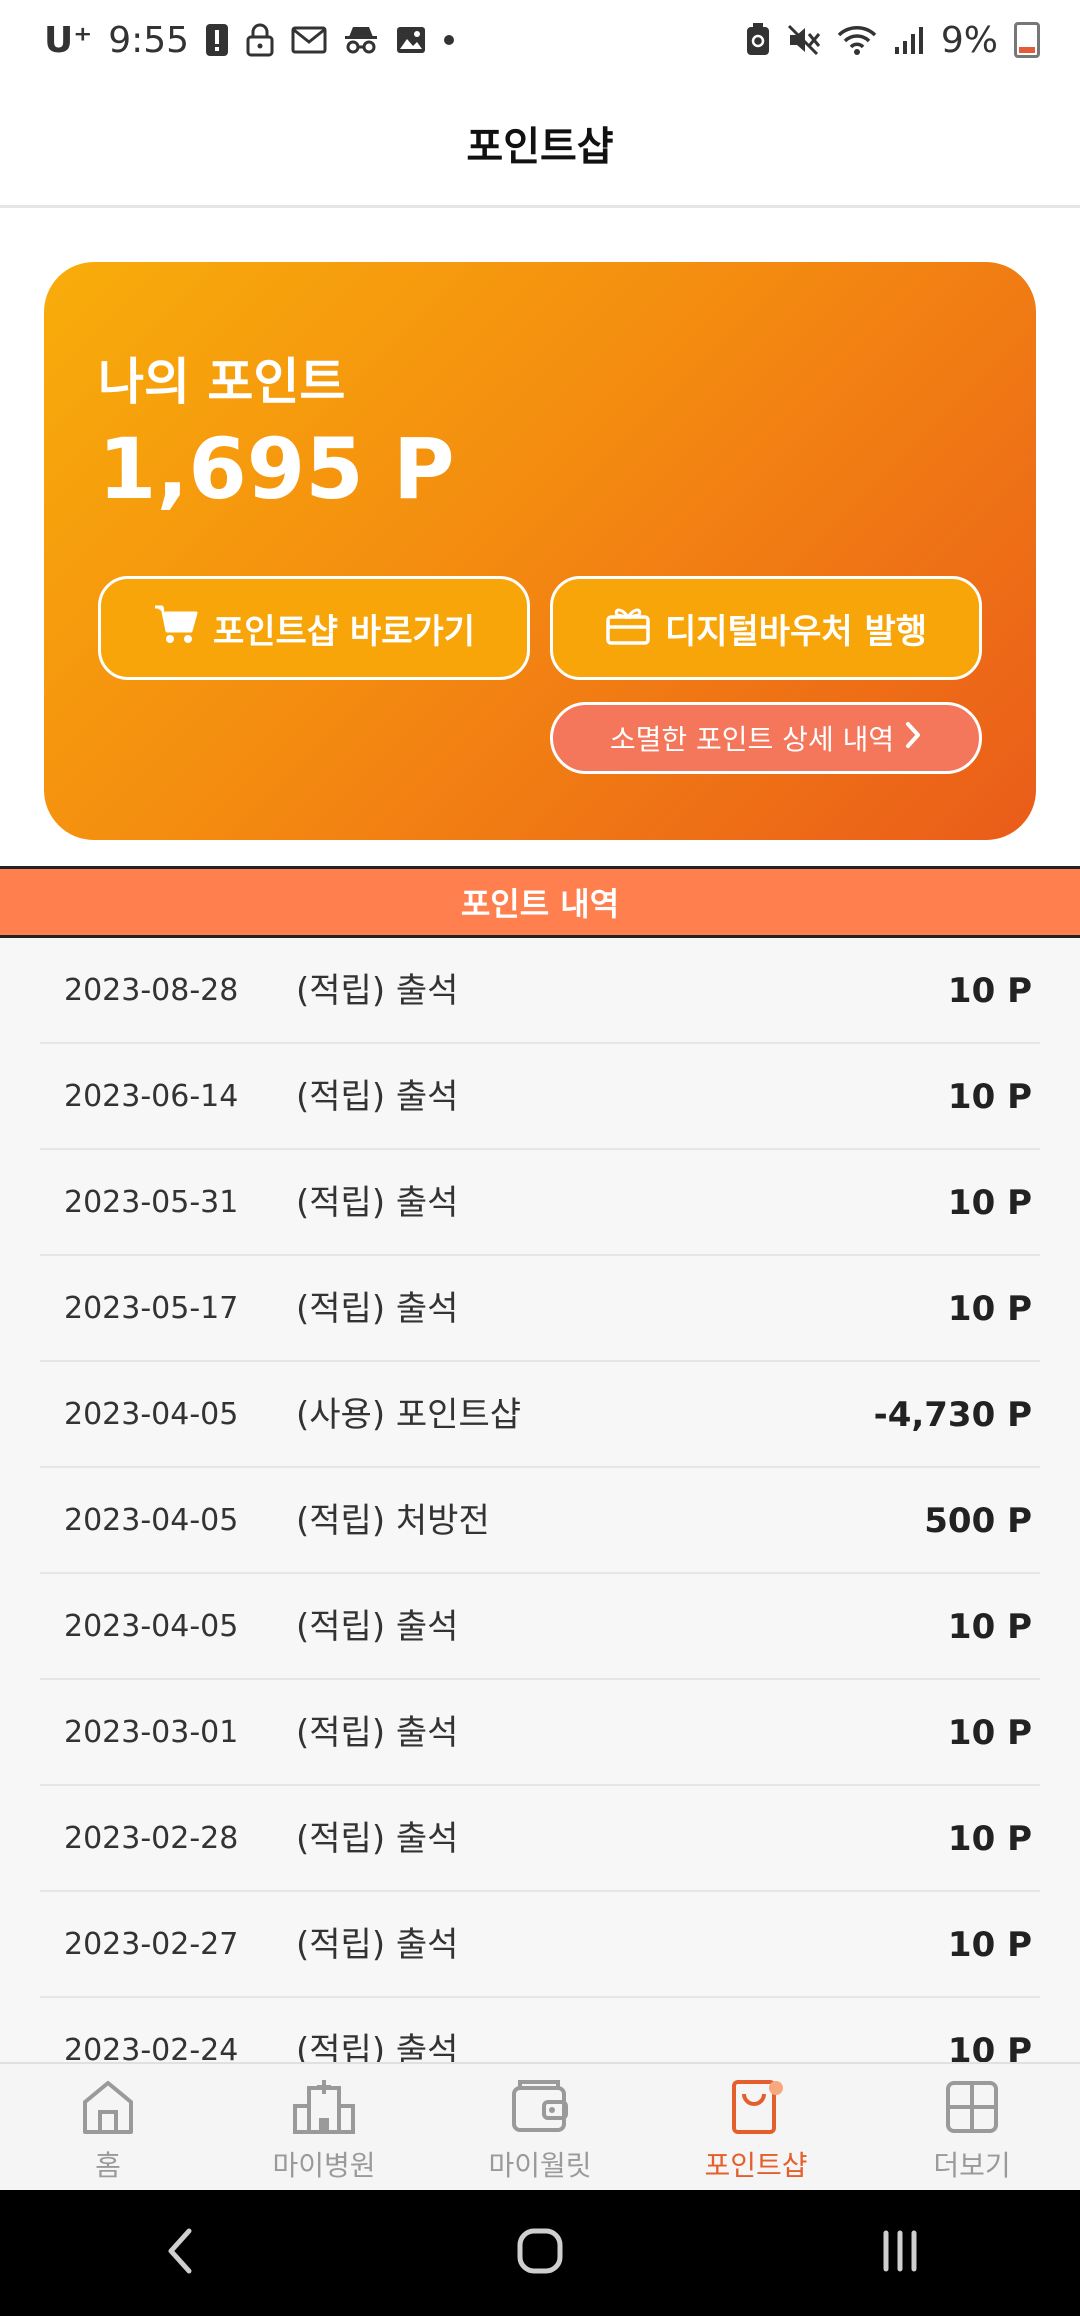 Image resolution: width=1080 pixels, height=2316 pixels. What do you see at coordinates (149, 40) in the screenshot?
I see `clock: 9:55` at bounding box center [149, 40].